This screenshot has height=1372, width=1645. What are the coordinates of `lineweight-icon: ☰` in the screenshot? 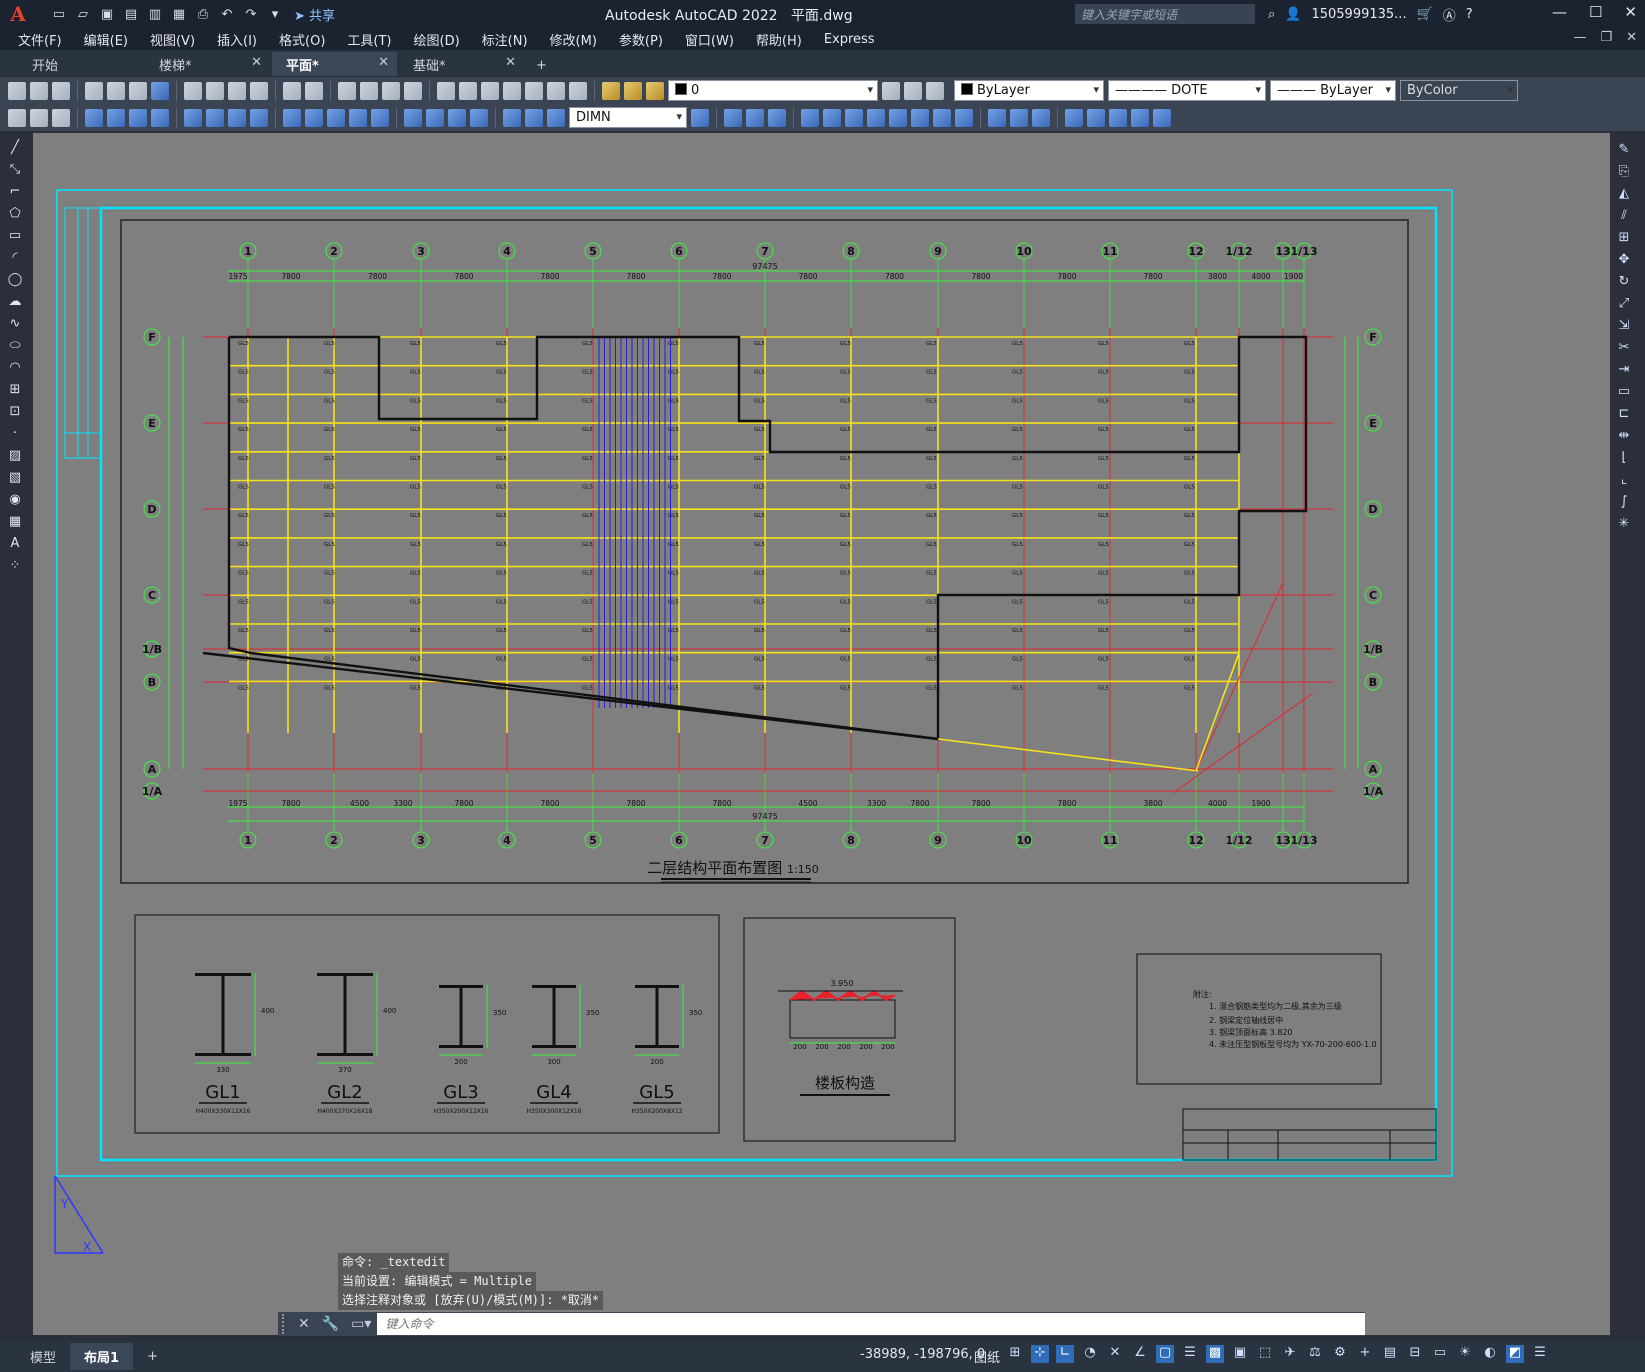 It's located at (1190, 1354).